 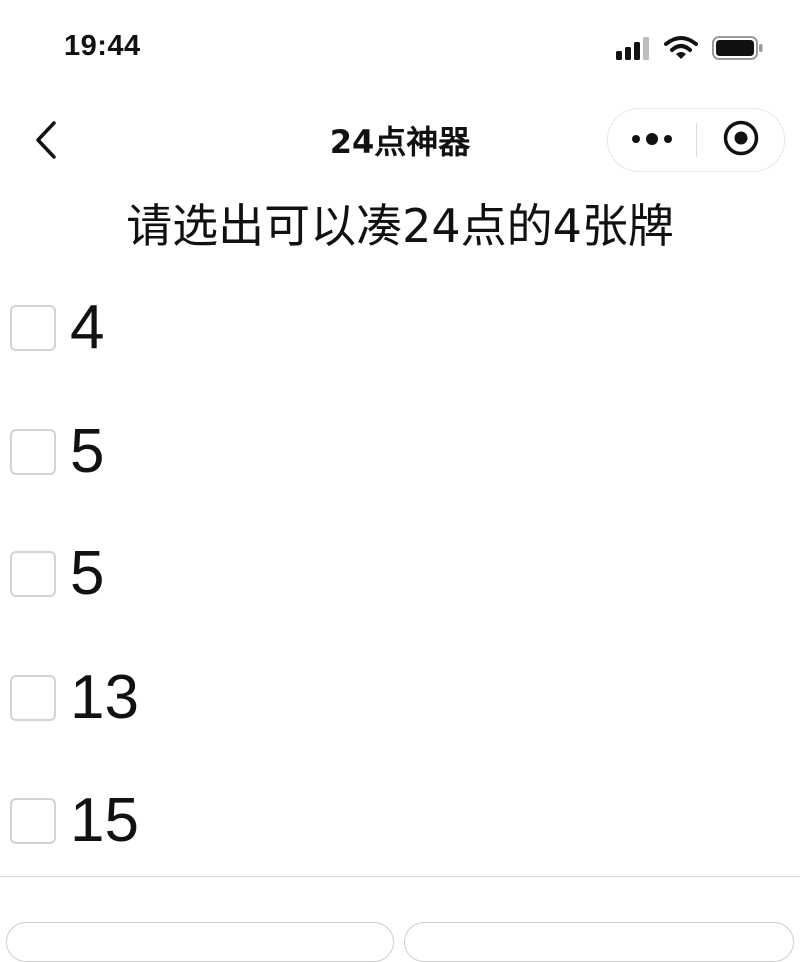 I want to click on more-button, so click(x=652, y=140).